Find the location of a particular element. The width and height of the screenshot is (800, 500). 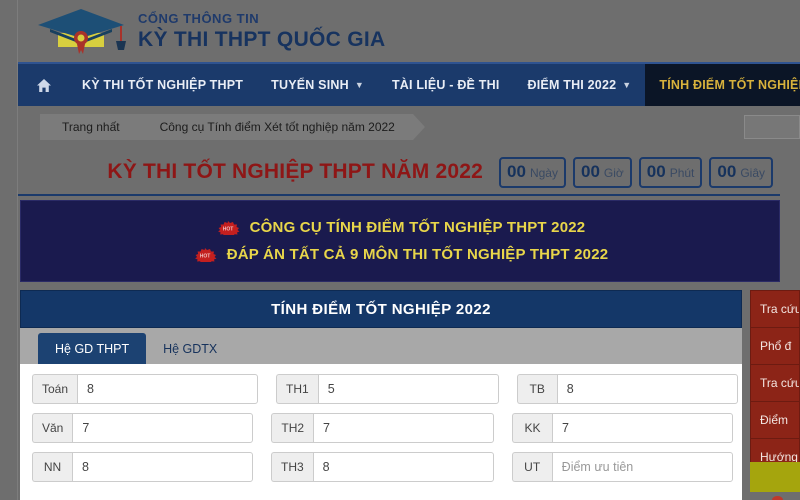

logo-subtitle: CỔNG THÔNG TIN is located at coordinates (199, 18).